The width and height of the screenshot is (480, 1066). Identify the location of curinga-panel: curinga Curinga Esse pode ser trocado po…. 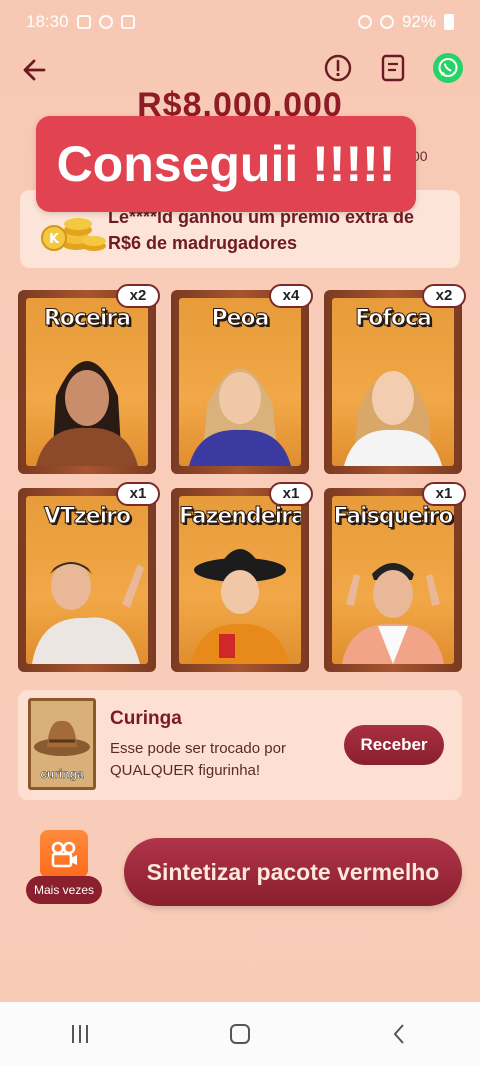
(240, 745).